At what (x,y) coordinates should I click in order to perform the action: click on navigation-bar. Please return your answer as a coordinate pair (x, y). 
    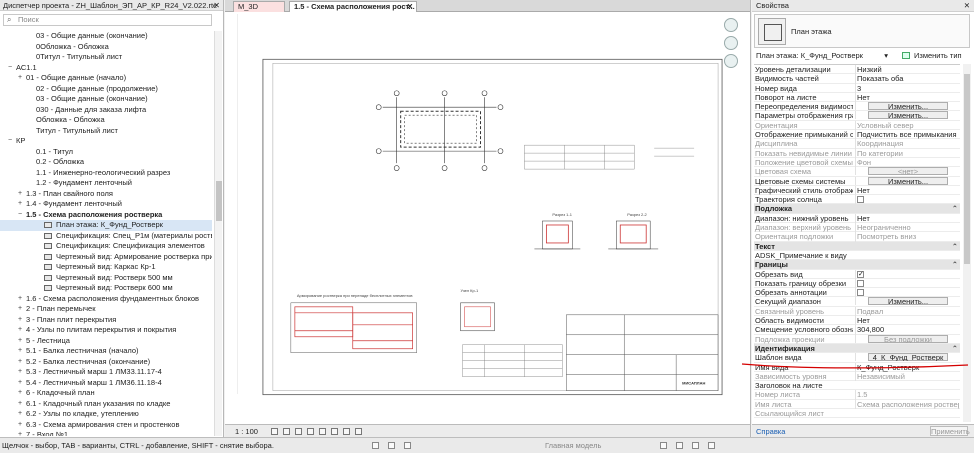
    Looking at the image, I should click on (731, 46).